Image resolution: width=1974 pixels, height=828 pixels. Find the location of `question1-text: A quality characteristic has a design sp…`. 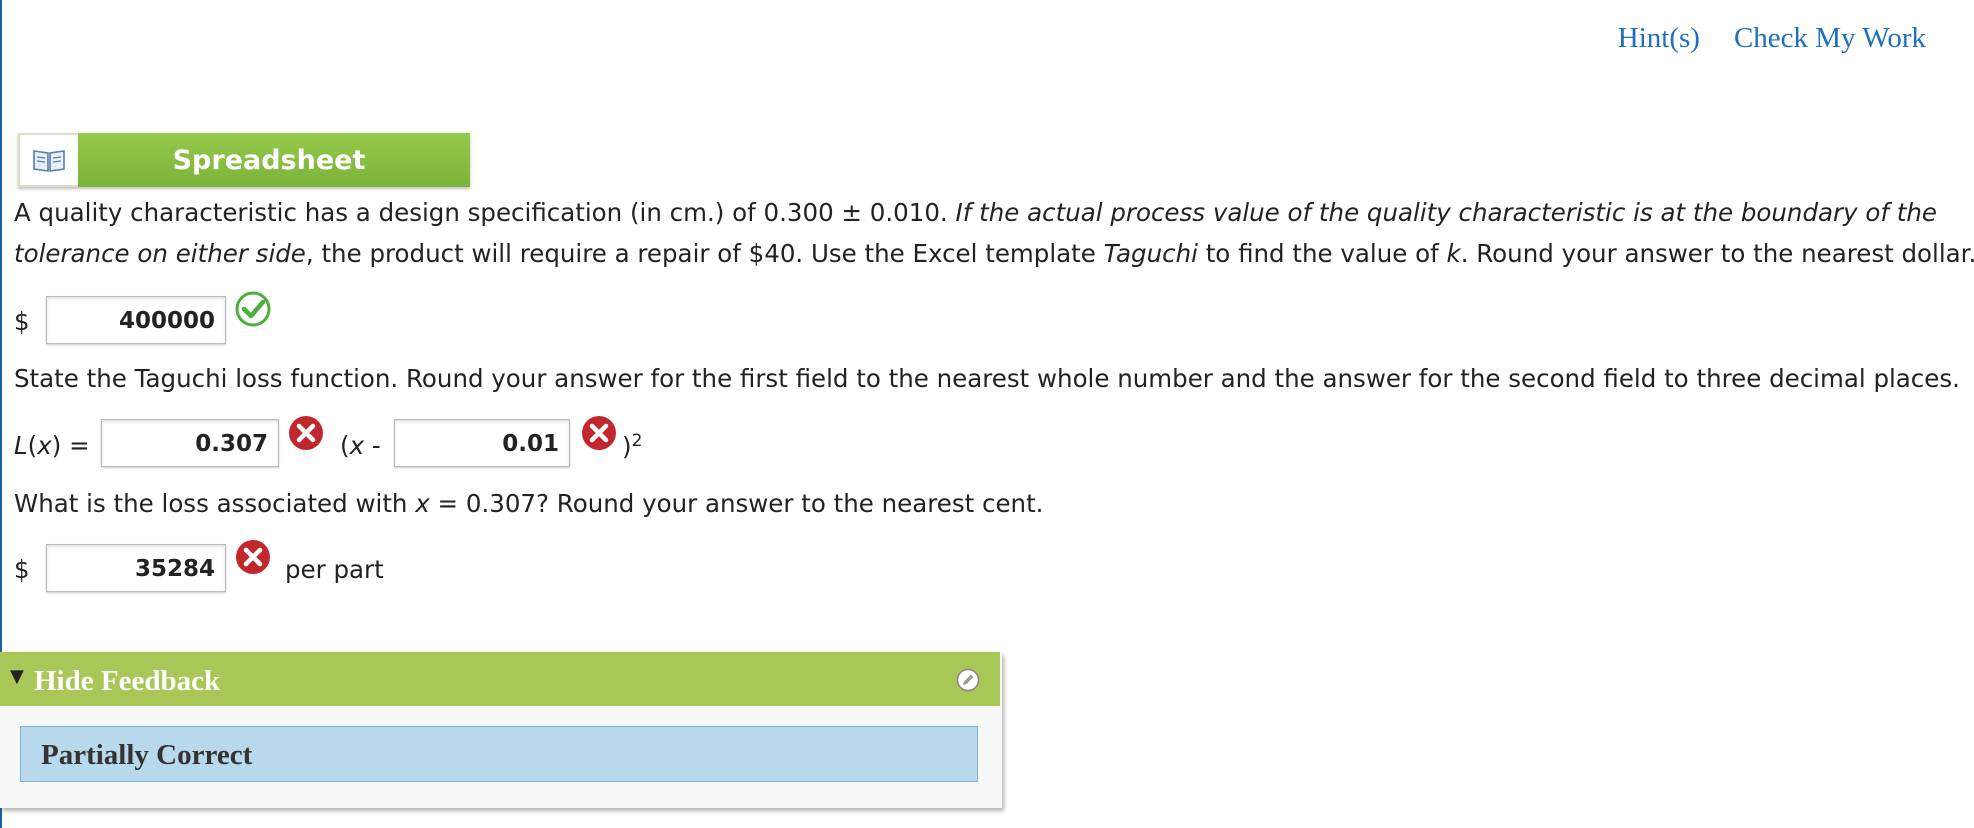

question1-text: A quality characteristic has a design sp… is located at coordinates (485, 212).